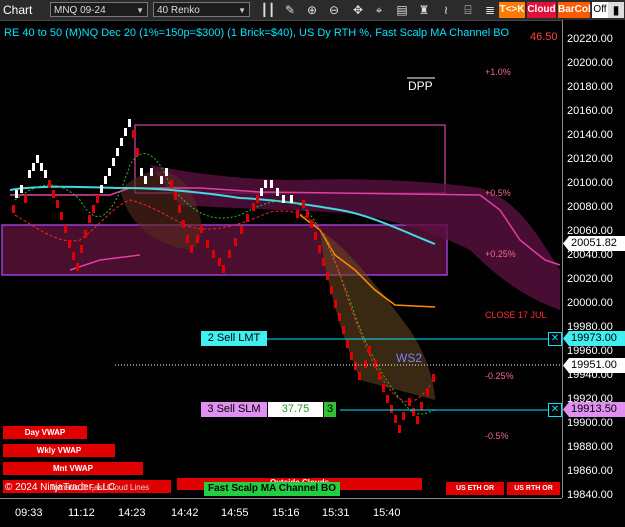 The height and width of the screenshot is (527, 625). What do you see at coordinates (594, 338) in the screenshot?
I see `sell-lmt-price-badge: 19973.00` at bounding box center [594, 338].